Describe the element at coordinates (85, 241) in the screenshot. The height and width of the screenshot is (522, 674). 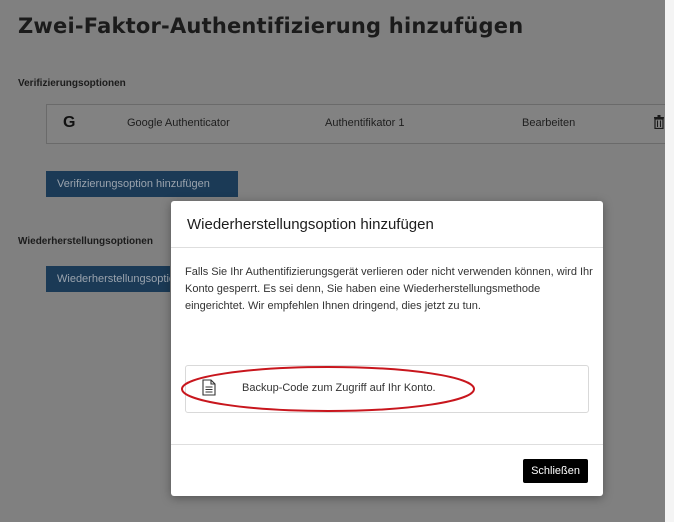
I see `recovery-options-heading: Wiederherstellungsoptionen` at that location.